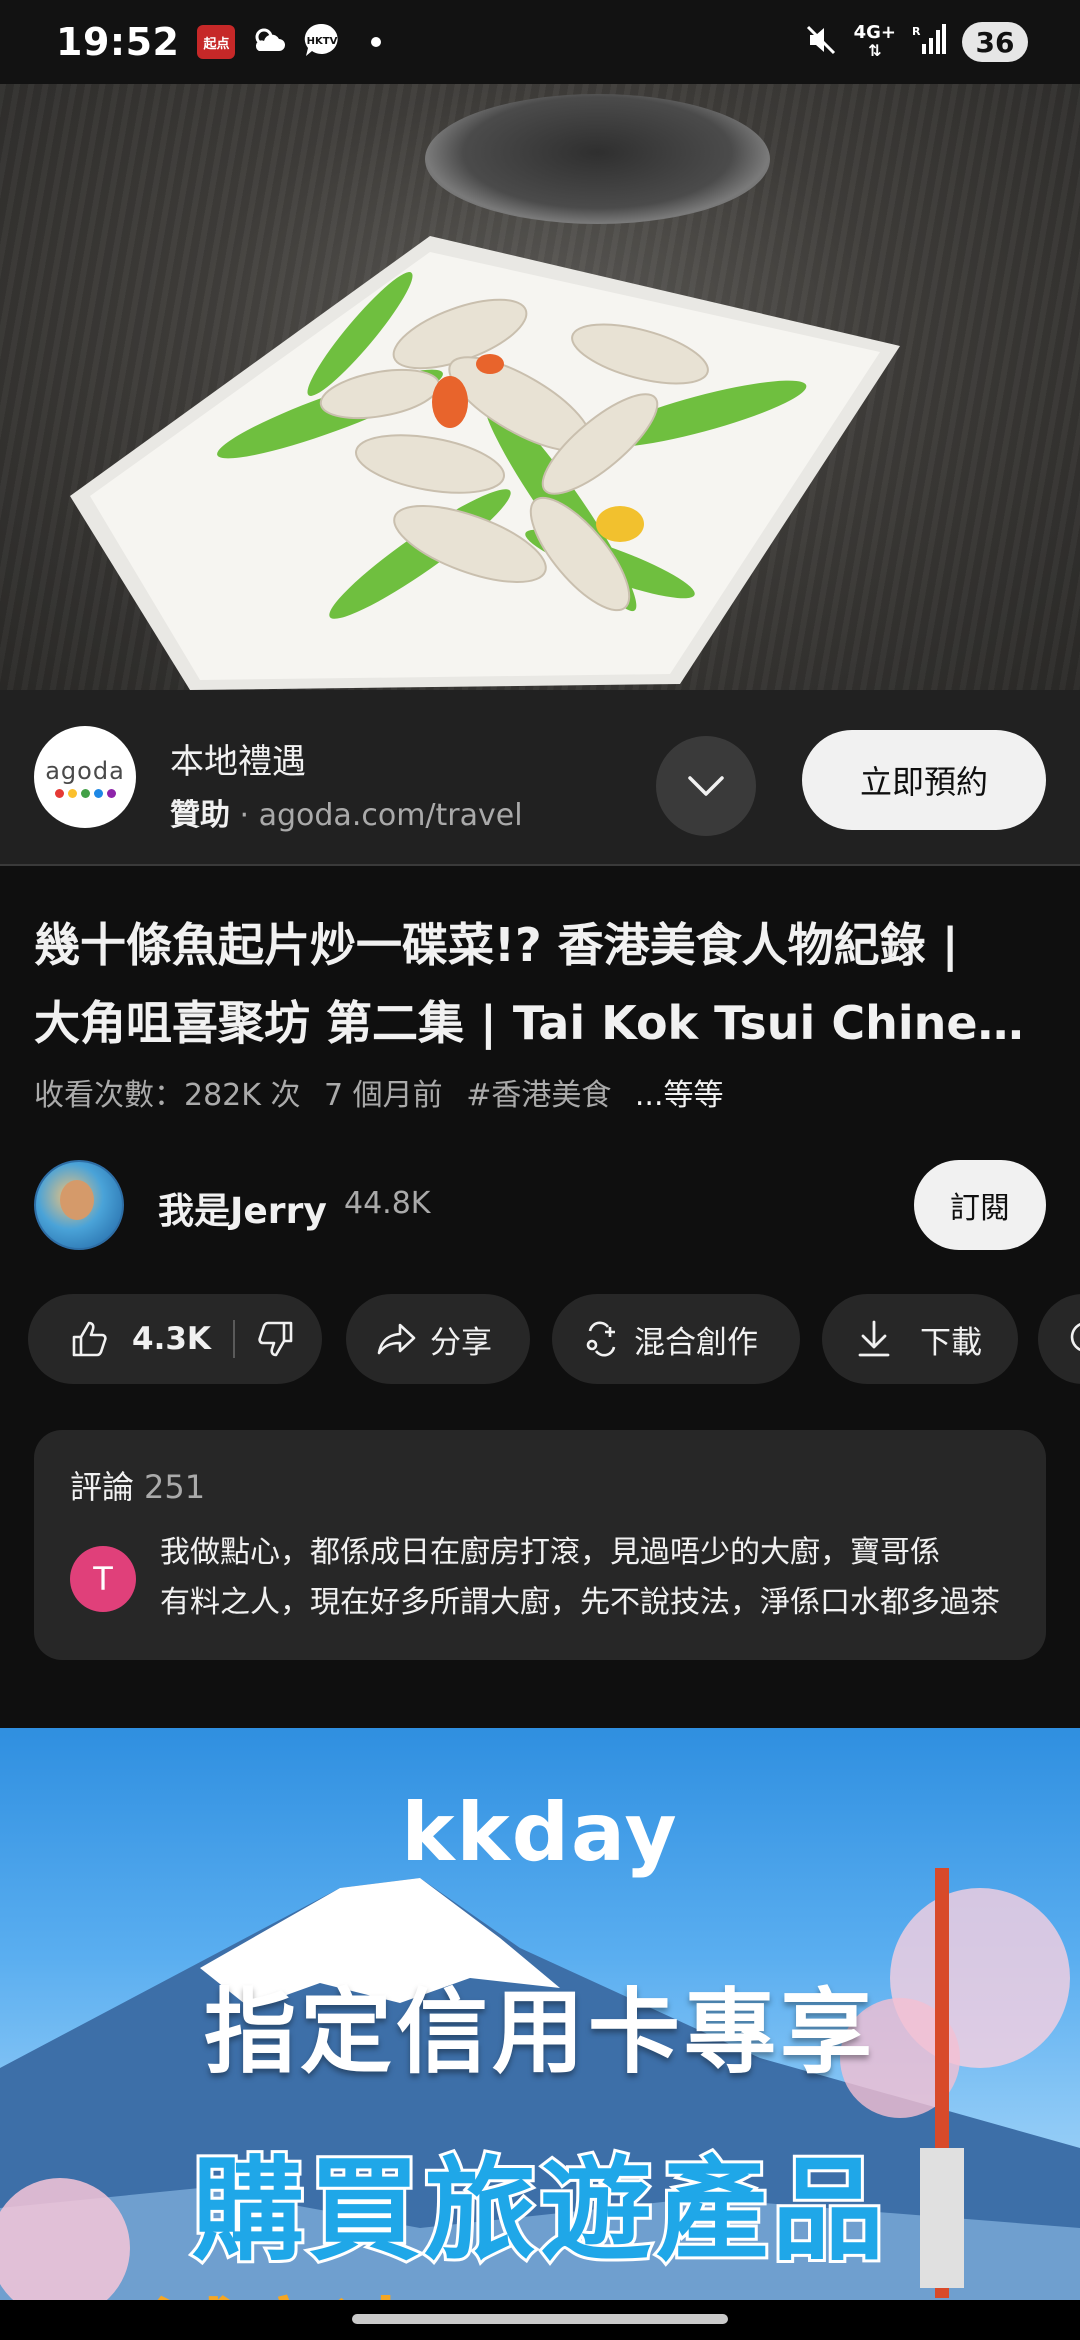 The height and width of the screenshot is (2340, 1080). Describe the element at coordinates (85, 777) in the screenshot. I see `agoda-logo: agoda` at that location.